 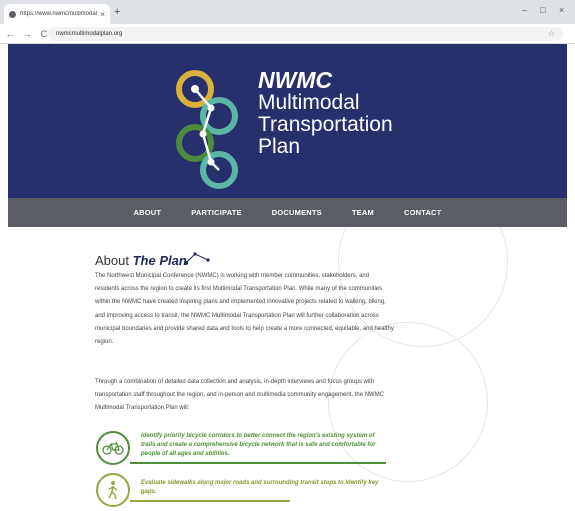 What do you see at coordinates (89, 34) in the screenshot?
I see `url-text: nwmcmultimodalplan.org` at bounding box center [89, 34].